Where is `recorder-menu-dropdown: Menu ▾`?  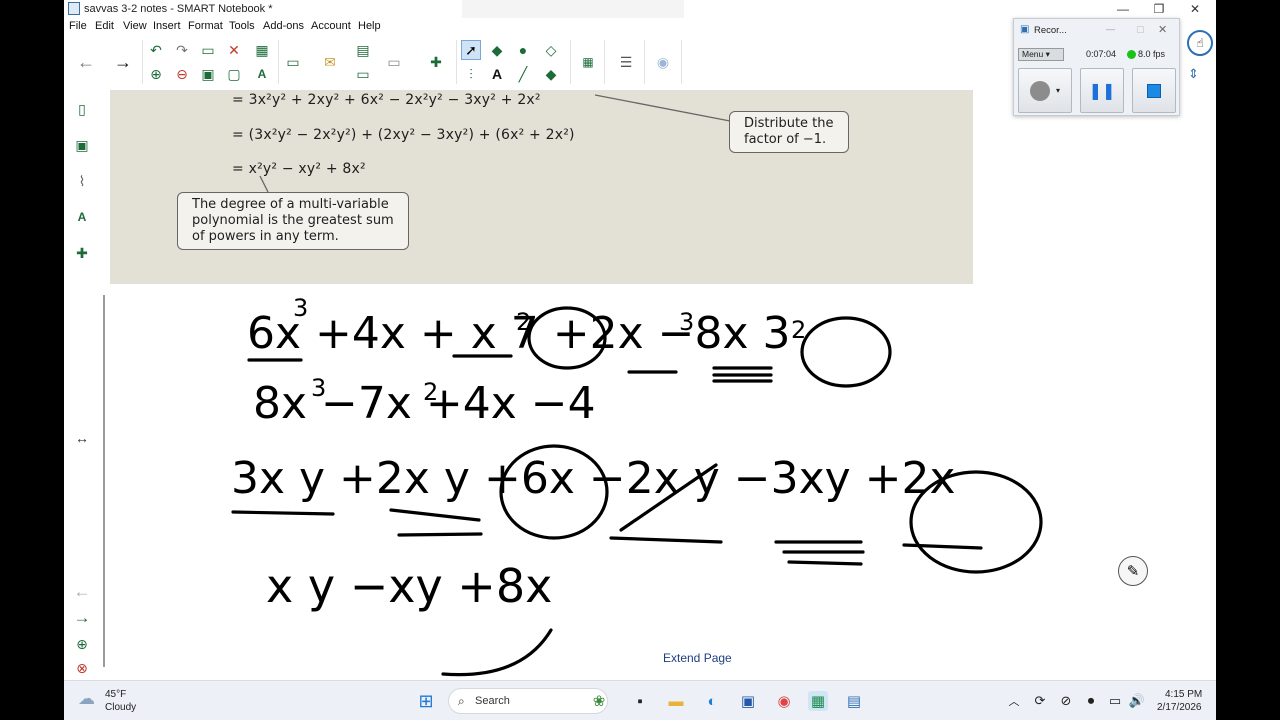 recorder-menu-dropdown: Menu ▾ is located at coordinates (1041, 54).